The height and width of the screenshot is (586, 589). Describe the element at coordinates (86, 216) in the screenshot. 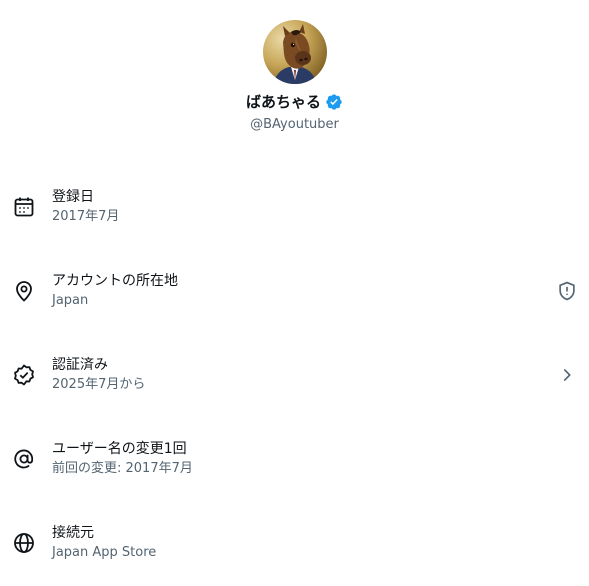

I see `row-subtitle: 2017年7月` at that location.